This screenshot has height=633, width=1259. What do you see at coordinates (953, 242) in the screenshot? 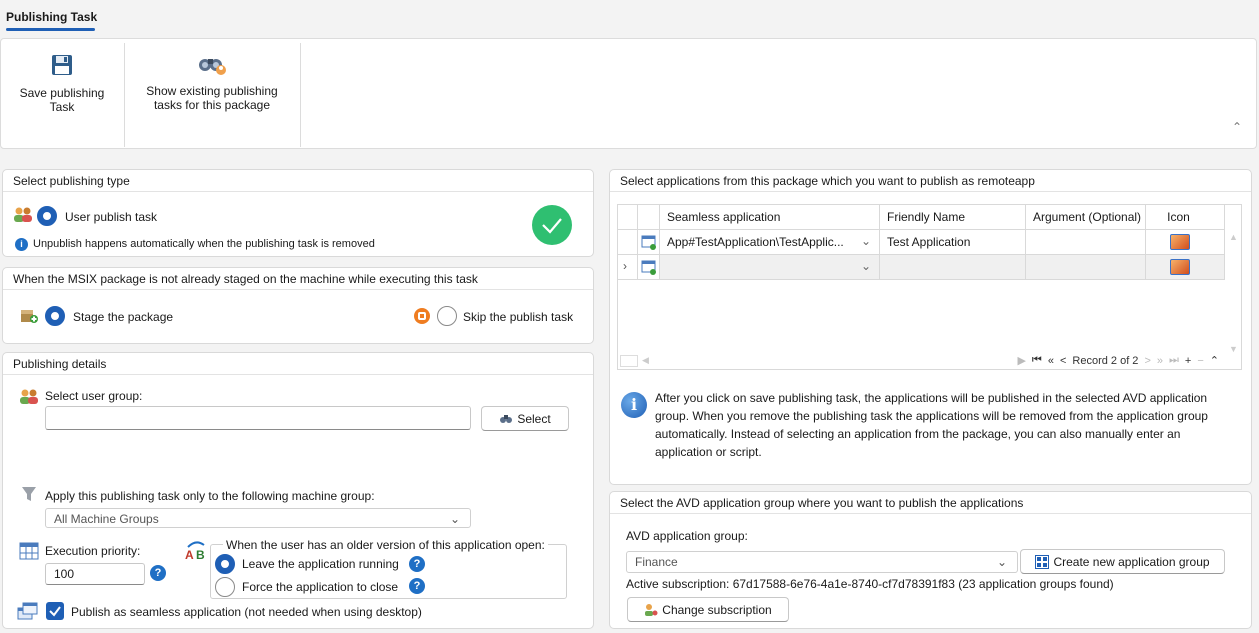
I see `friendly-name-cell: Test Application` at bounding box center [953, 242].